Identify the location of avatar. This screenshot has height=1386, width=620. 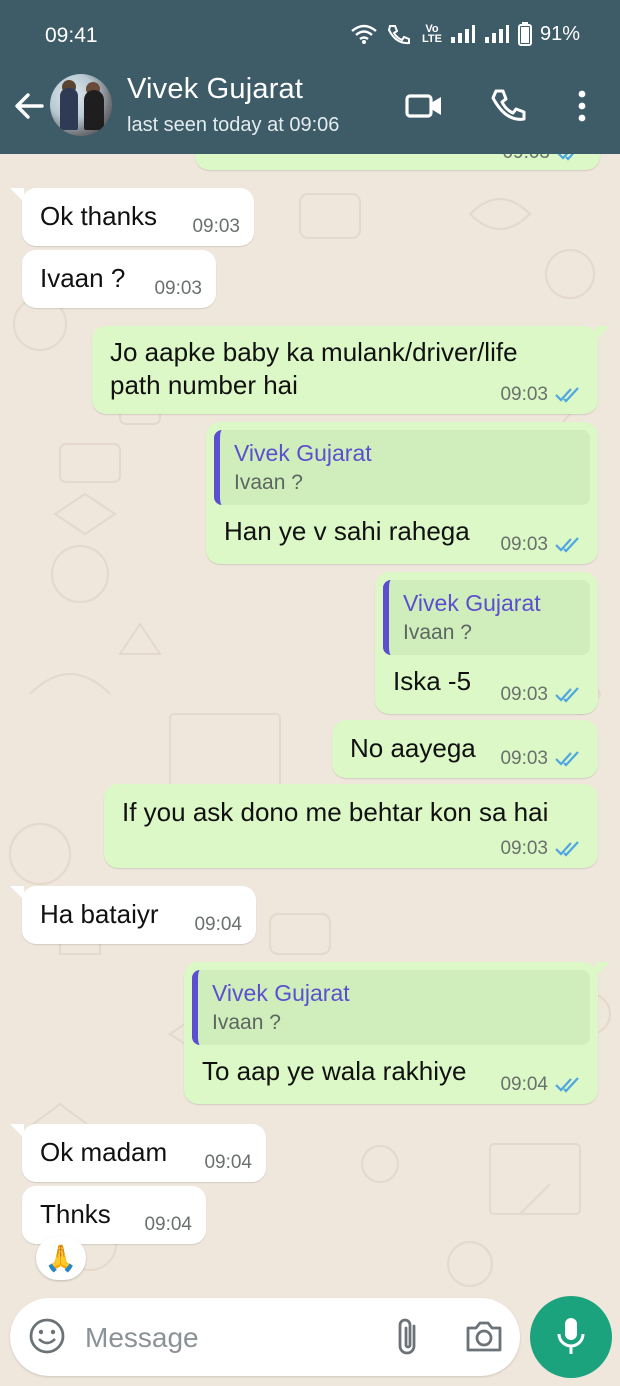
(81, 105).